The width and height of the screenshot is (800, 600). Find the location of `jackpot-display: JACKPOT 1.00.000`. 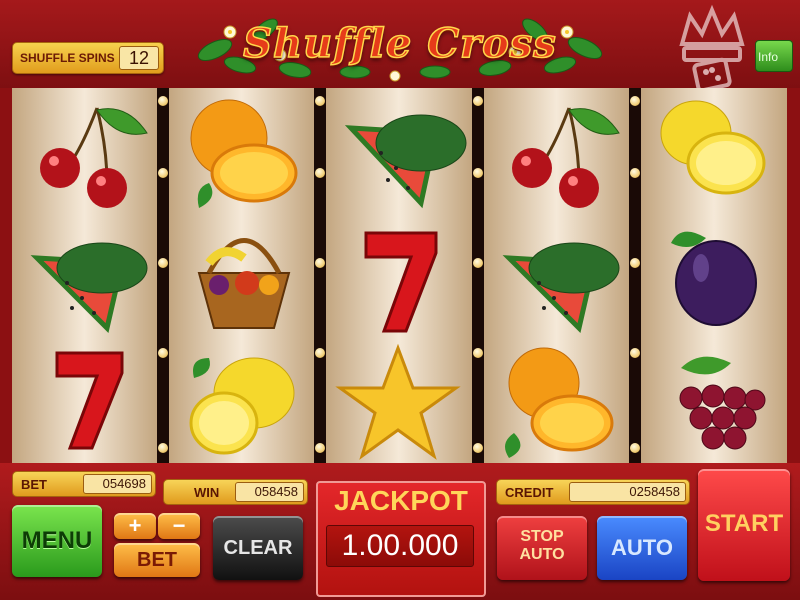

jackpot-display: JACKPOT 1.00.000 is located at coordinates (401, 539).